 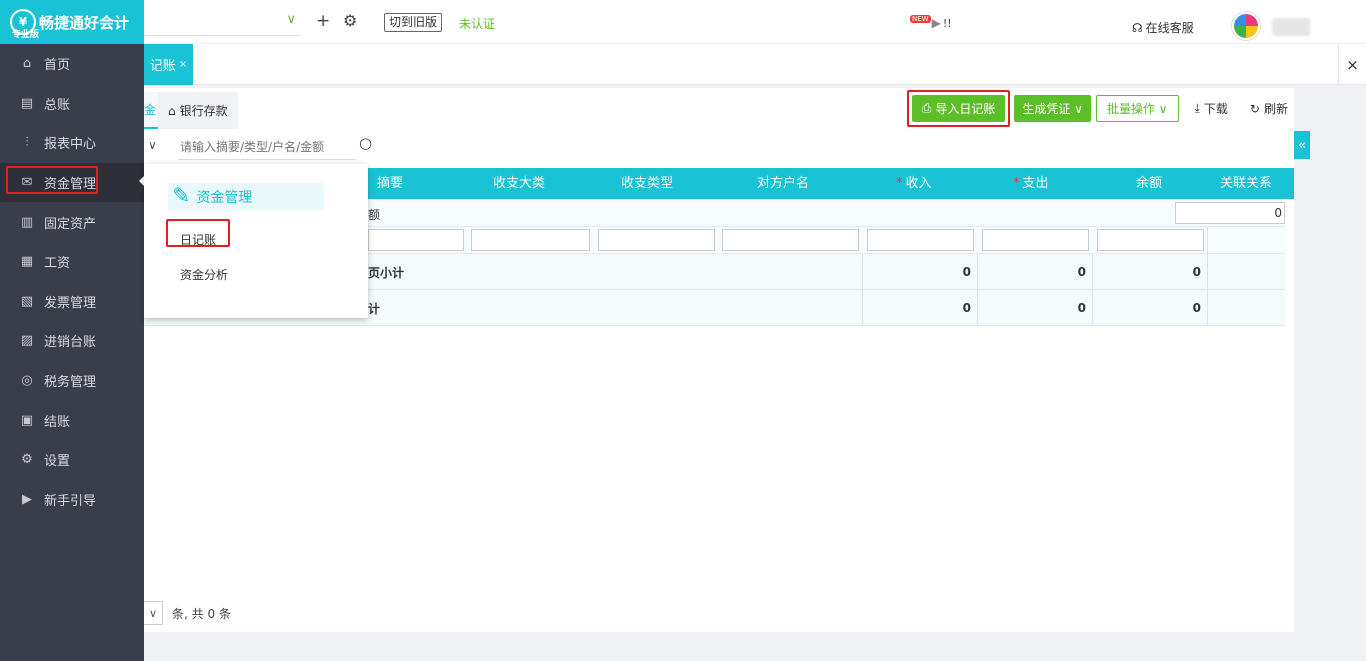 What do you see at coordinates (413, 22) in the screenshot?
I see `switch-old-version-button: 切到旧版` at bounding box center [413, 22].